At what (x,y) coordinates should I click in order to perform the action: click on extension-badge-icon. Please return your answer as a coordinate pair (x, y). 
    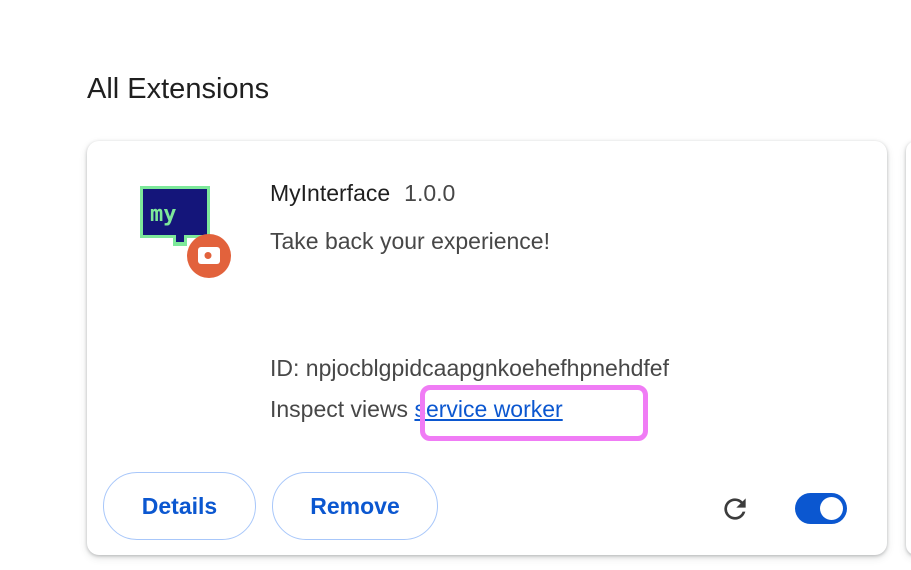
    Looking at the image, I should click on (209, 256).